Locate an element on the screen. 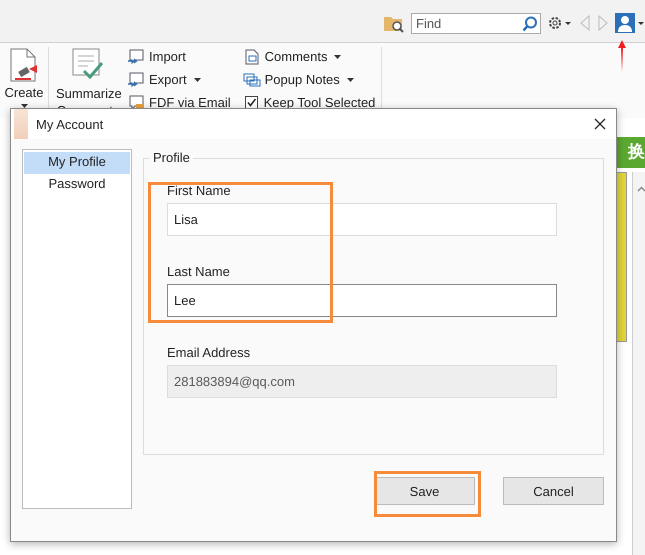 The image size is (645, 555). field-label: Email Address is located at coordinates (209, 352).